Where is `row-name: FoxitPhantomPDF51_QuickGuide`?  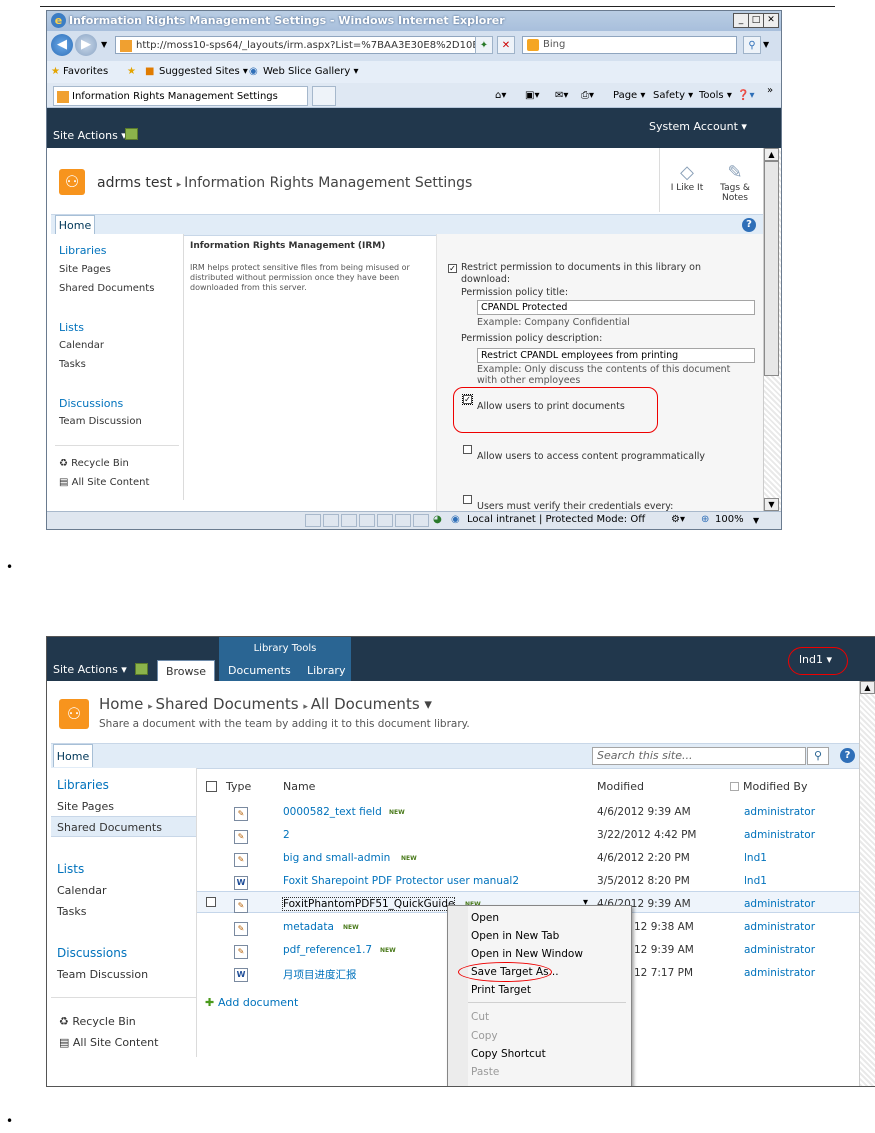 row-name: FoxitPhantomPDF51_QuickGuide is located at coordinates (368, 904).